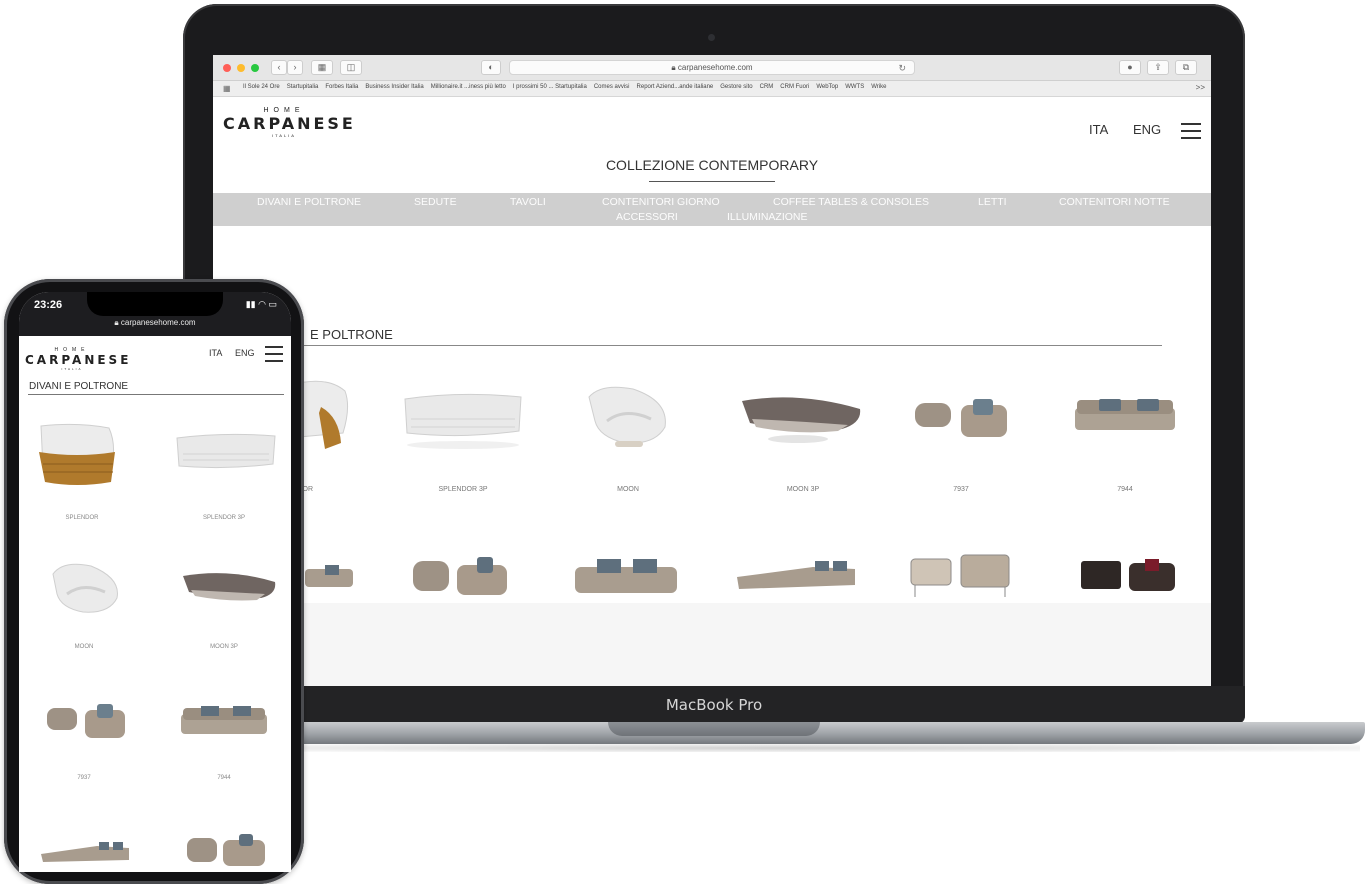 This screenshot has width=1368, height=884. Describe the element at coordinates (550, 87) in the screenshot. I see `bookmark-item: I prossimi 50 ... Startupitalia` at that location.